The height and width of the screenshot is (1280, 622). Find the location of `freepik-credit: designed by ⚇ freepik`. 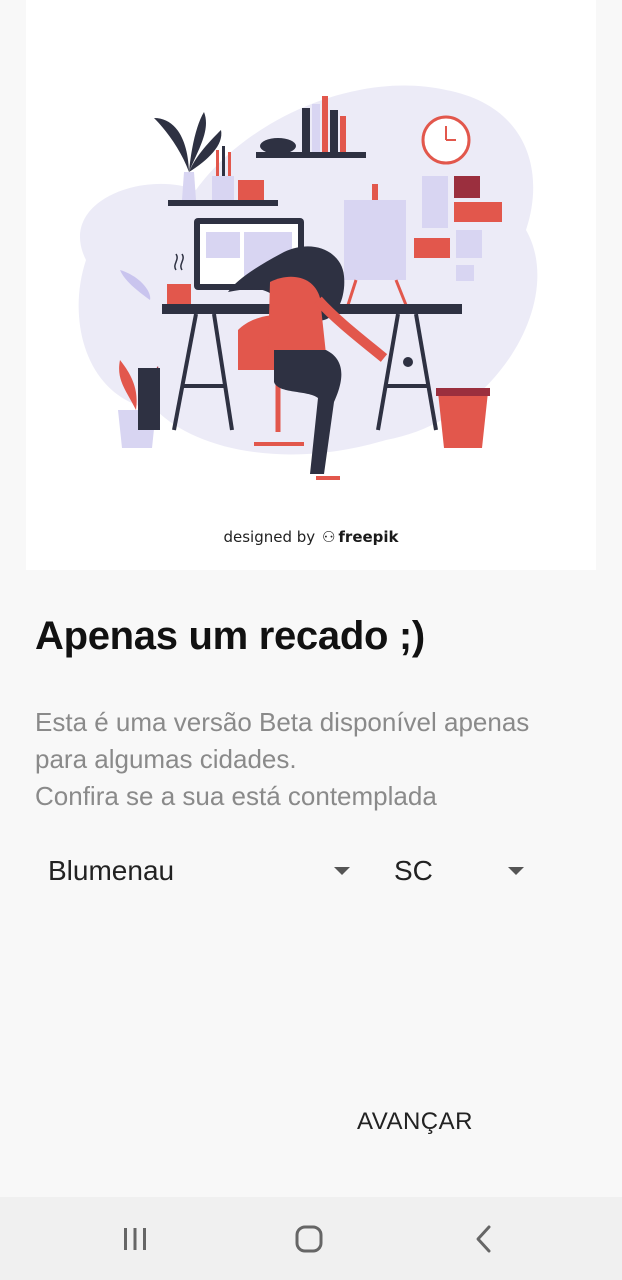

freepik-credit: designed by ⚇ freepik is located at coordinates (311, 537).